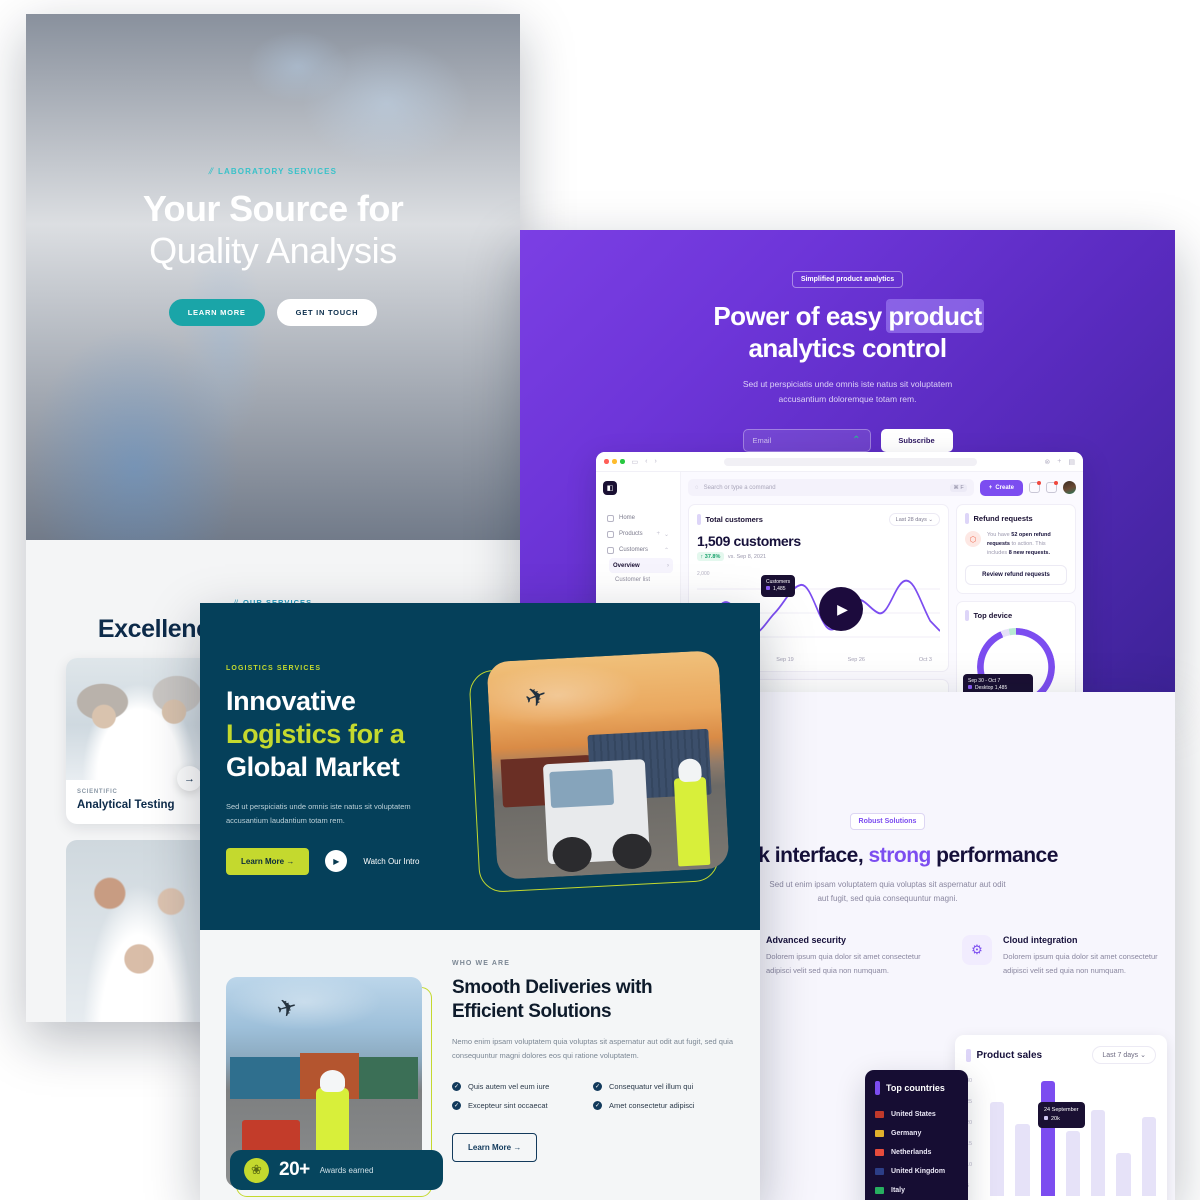 Image resolution: width=1200 pixels, height=1200 pixels. I want to click on card-title: Total customers, so click(734, 519).